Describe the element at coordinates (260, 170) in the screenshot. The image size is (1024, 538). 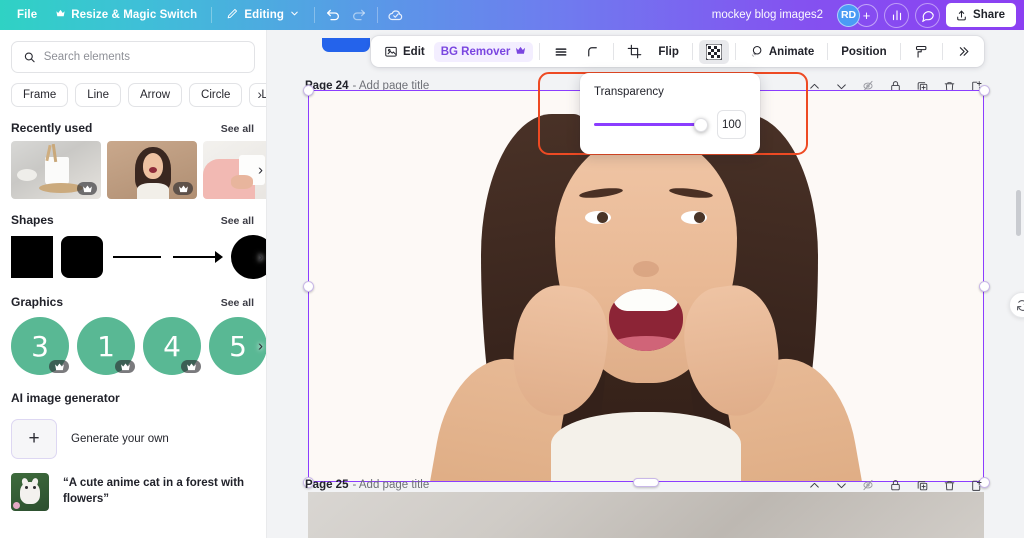
I see `recently-used-next-icon: ›` at that location.